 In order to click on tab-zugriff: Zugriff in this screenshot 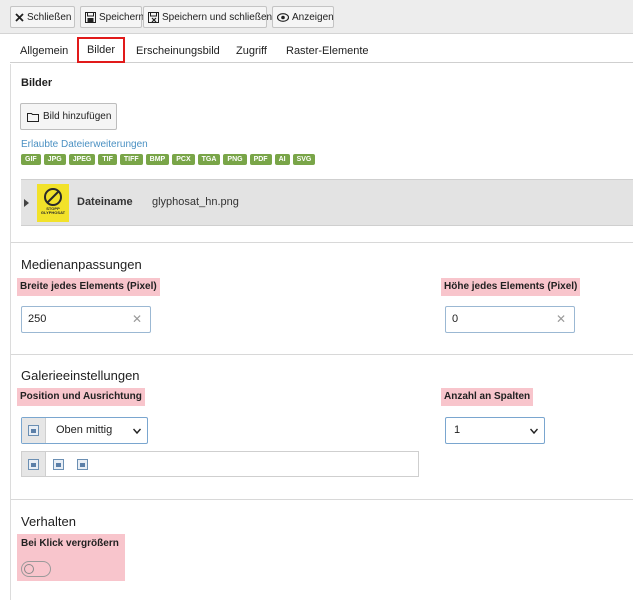, I will do `click(251, 51)`.